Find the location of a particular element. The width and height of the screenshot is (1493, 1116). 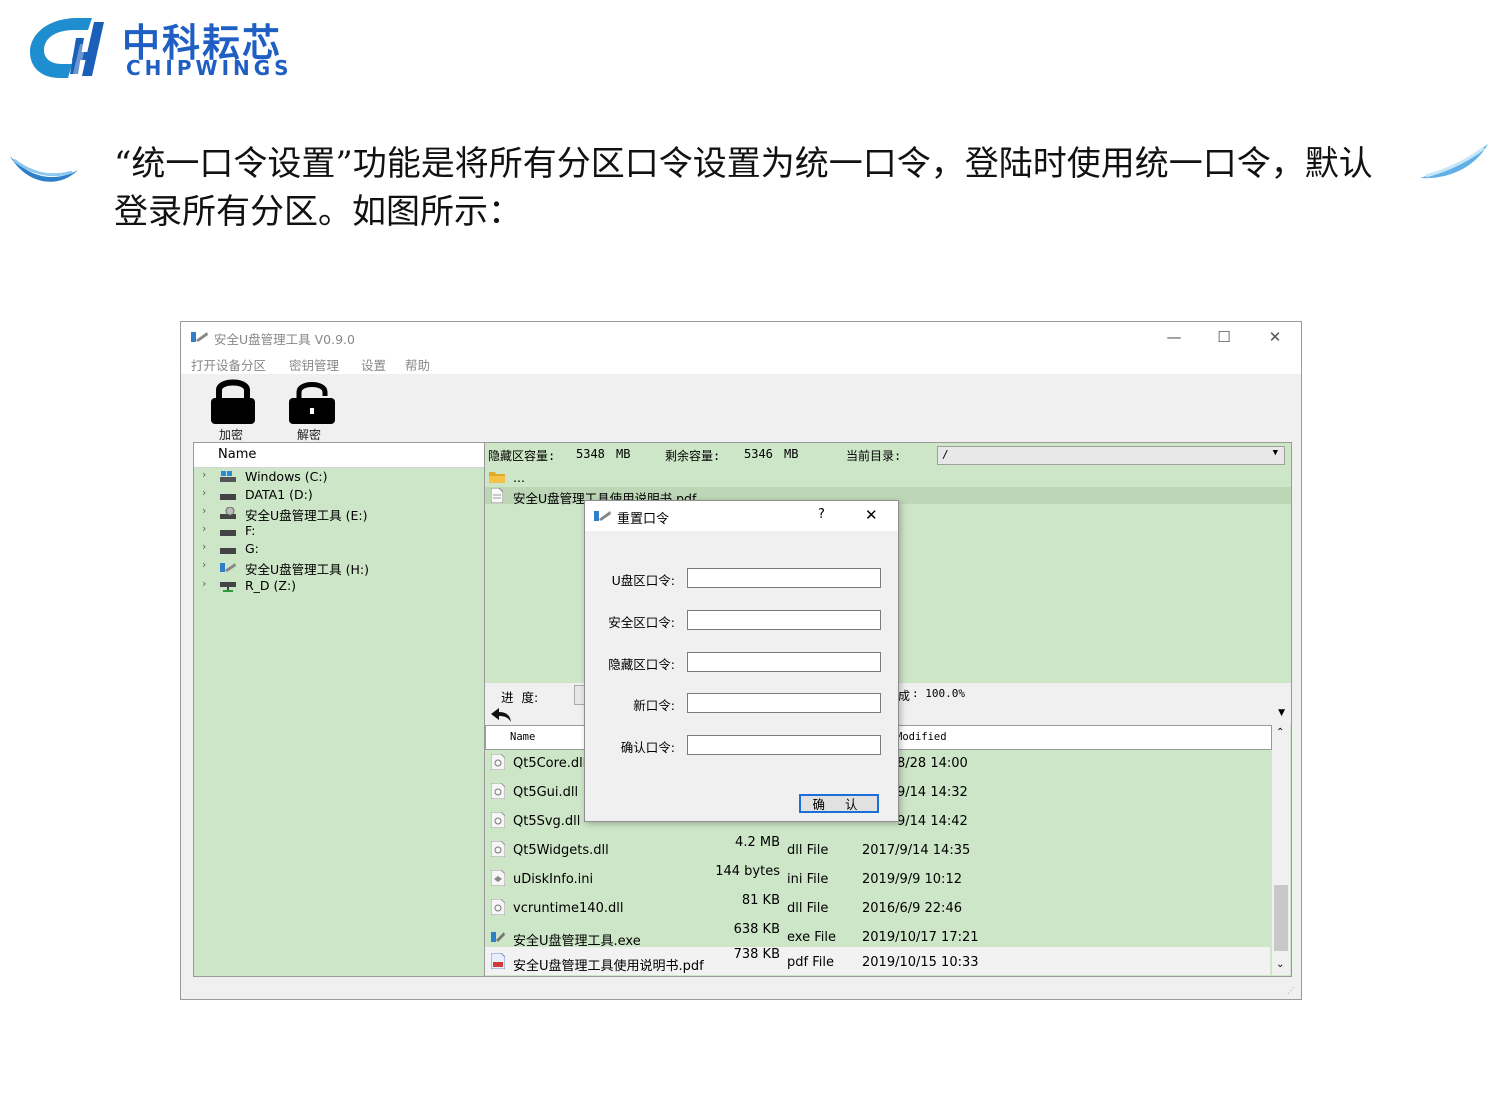

menu-help: 帮助 is located at coordinates (417, 364).